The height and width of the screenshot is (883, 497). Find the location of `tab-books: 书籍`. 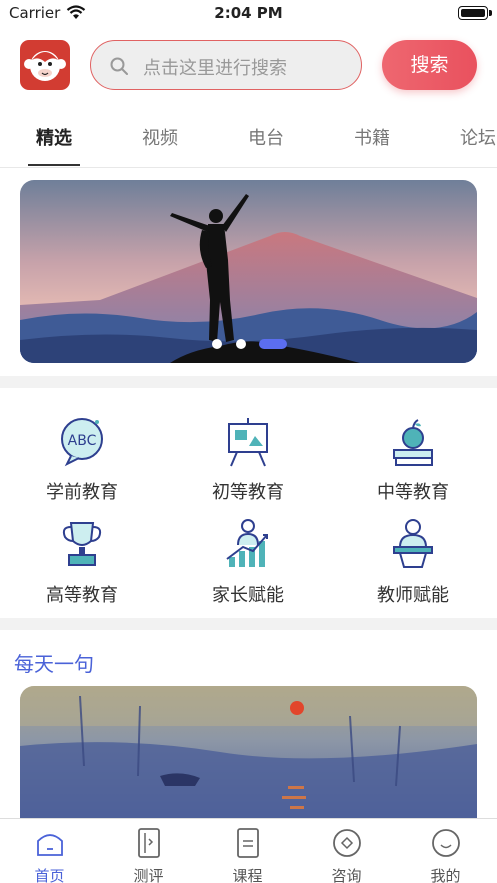

tab-books: 书籍 is located at coordinates (372, 137).